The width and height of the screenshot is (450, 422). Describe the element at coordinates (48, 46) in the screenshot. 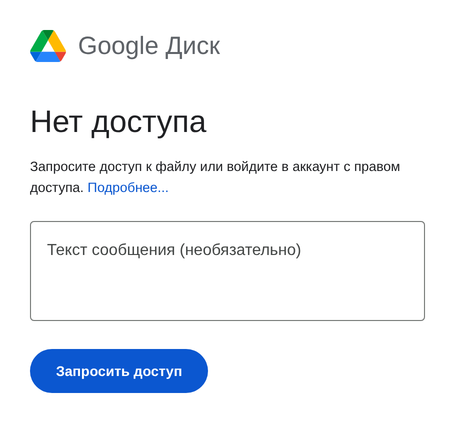

I see `drive-logo-icon` at that location.